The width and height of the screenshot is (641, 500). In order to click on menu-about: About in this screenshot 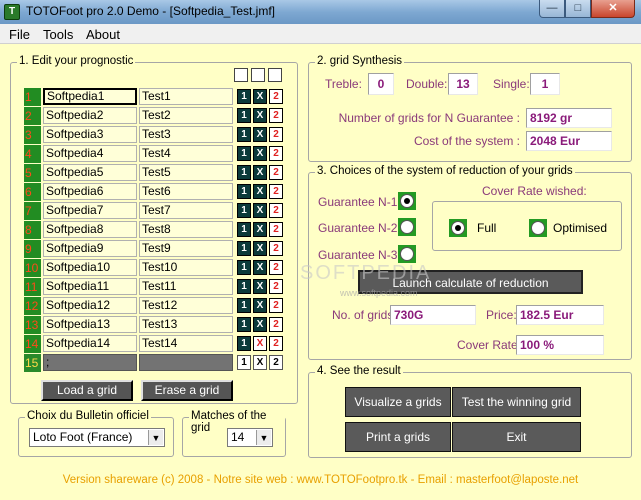, I will do `click(103, 34)`.